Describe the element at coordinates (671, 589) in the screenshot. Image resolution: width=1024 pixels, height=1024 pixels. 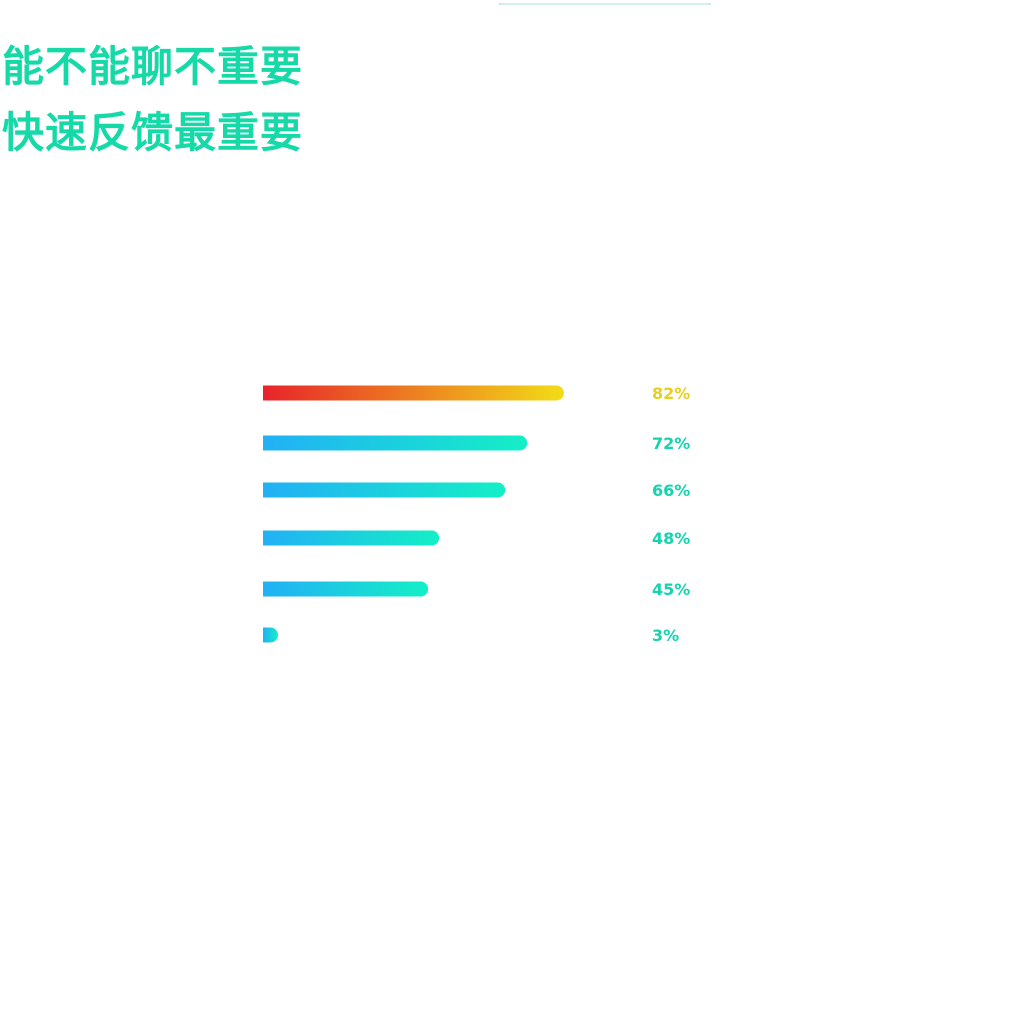
I see `value-label-5: 45%` at that location.